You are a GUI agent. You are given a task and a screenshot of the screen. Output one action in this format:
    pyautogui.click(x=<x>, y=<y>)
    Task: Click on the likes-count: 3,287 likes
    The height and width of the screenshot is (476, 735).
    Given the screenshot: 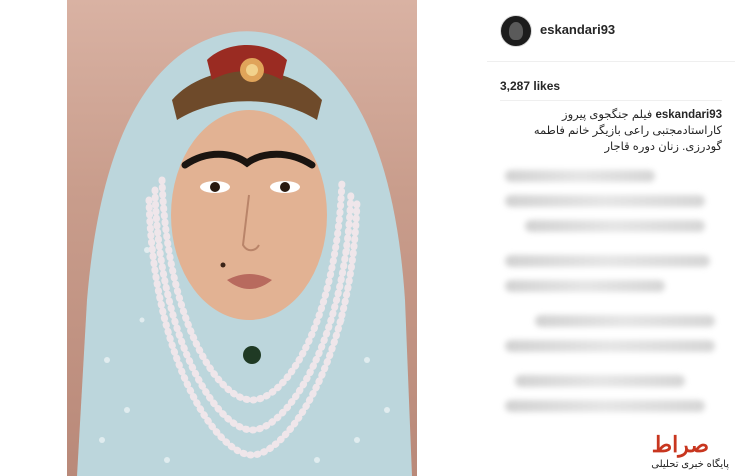 What is the action you would take?
    pyautogui.click(x=530, y=86)
    